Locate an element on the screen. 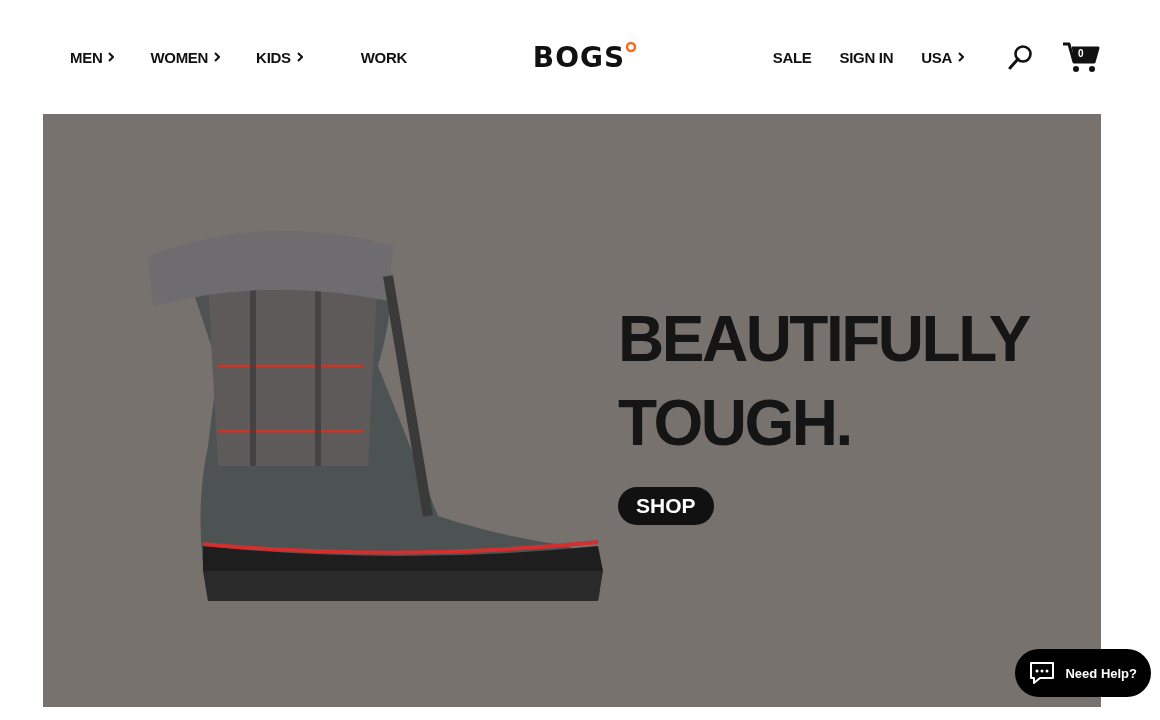  circle-icon is located at coordinates (631, 46).